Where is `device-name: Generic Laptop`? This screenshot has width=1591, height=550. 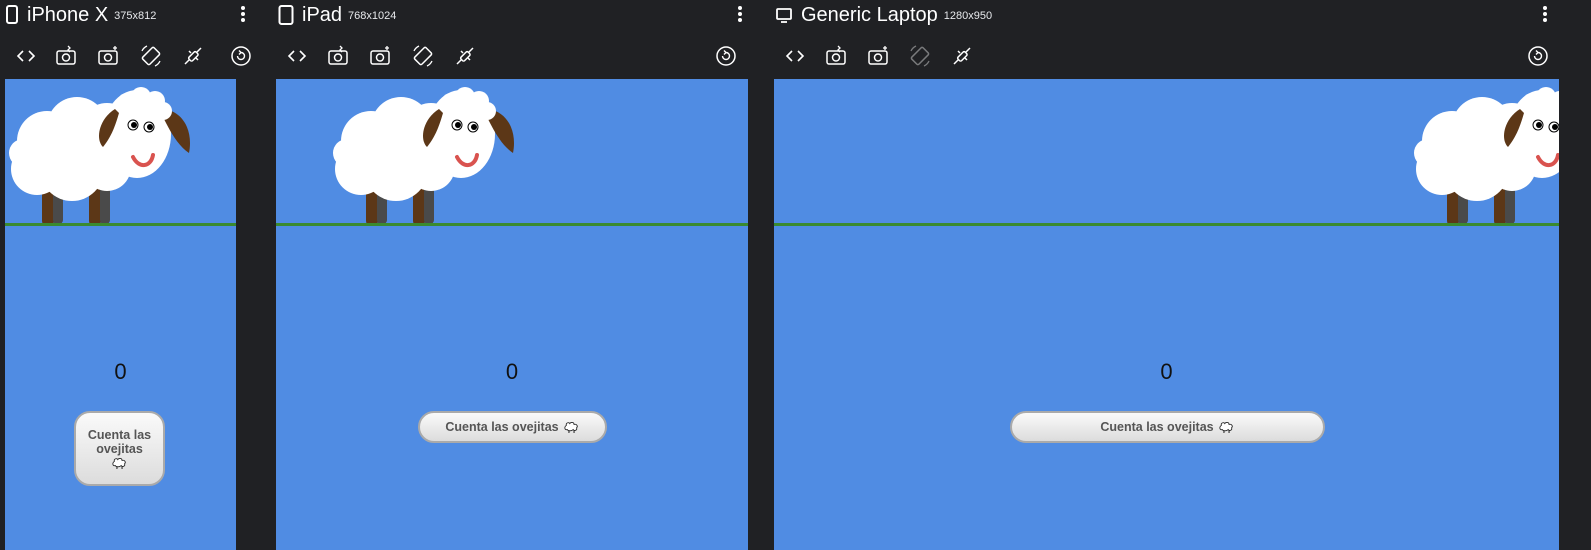
device-name: Generic Laptop is located at coordinates (869, 15).